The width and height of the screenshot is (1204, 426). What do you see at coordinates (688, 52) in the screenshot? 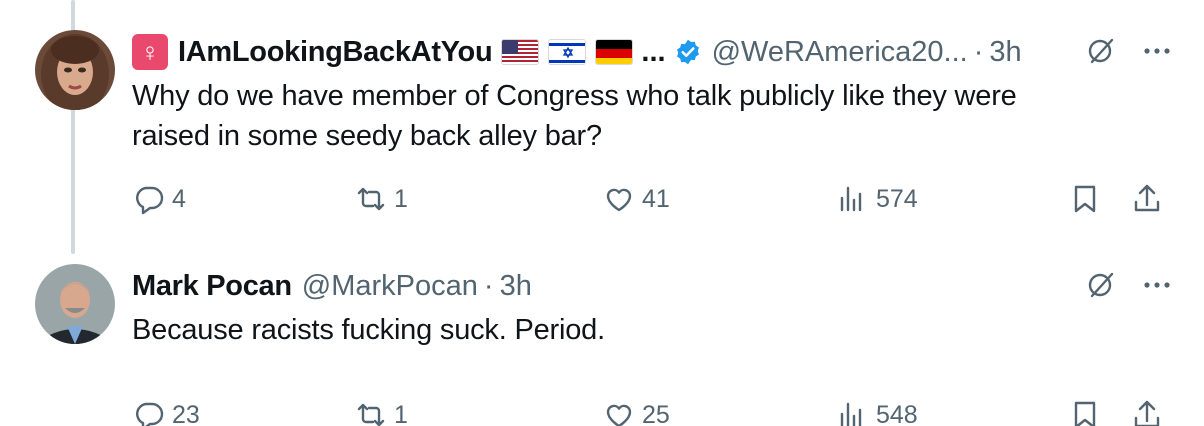
I see `verified-badge-icon` at bounding box center [688, 52].